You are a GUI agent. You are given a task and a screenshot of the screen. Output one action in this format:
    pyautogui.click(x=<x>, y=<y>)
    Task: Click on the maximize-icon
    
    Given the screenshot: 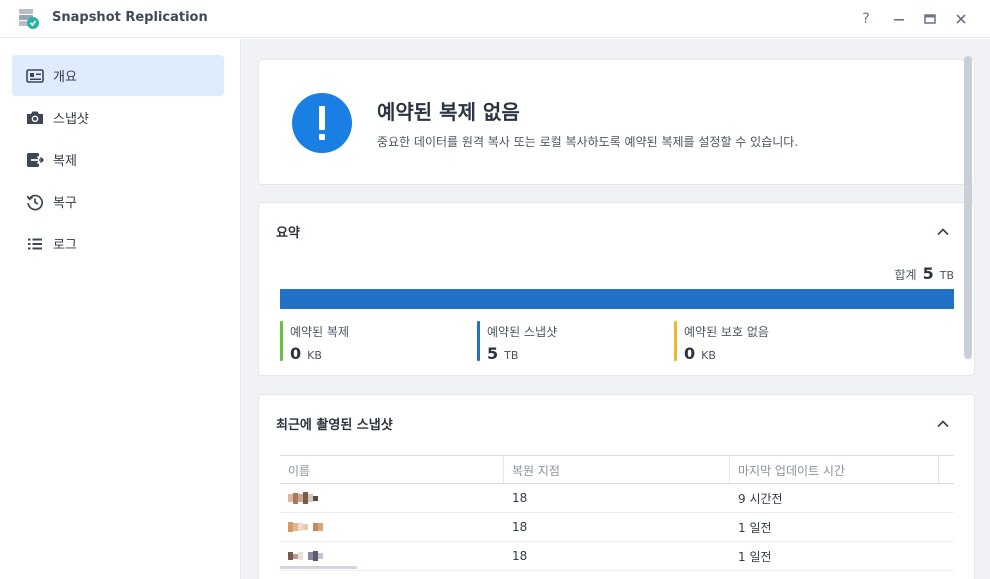 What is the action you would take?
    pyautogui.click(x=930, y=19)
    